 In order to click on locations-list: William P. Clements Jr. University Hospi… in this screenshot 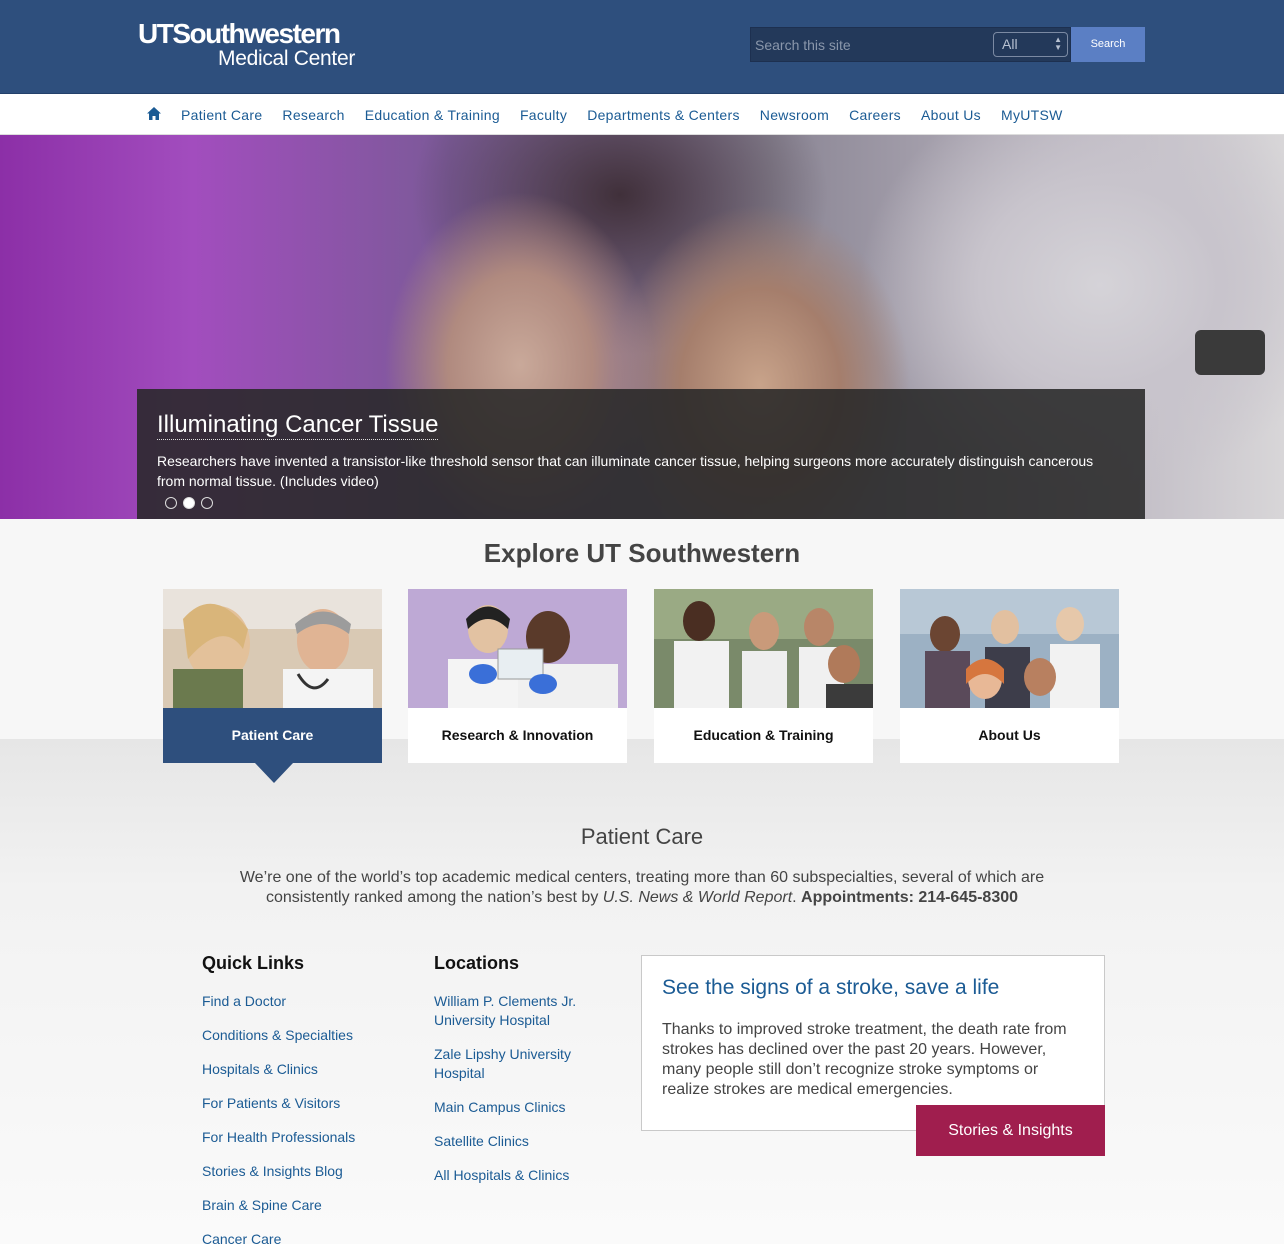, I will do `click(516, 1096)`.